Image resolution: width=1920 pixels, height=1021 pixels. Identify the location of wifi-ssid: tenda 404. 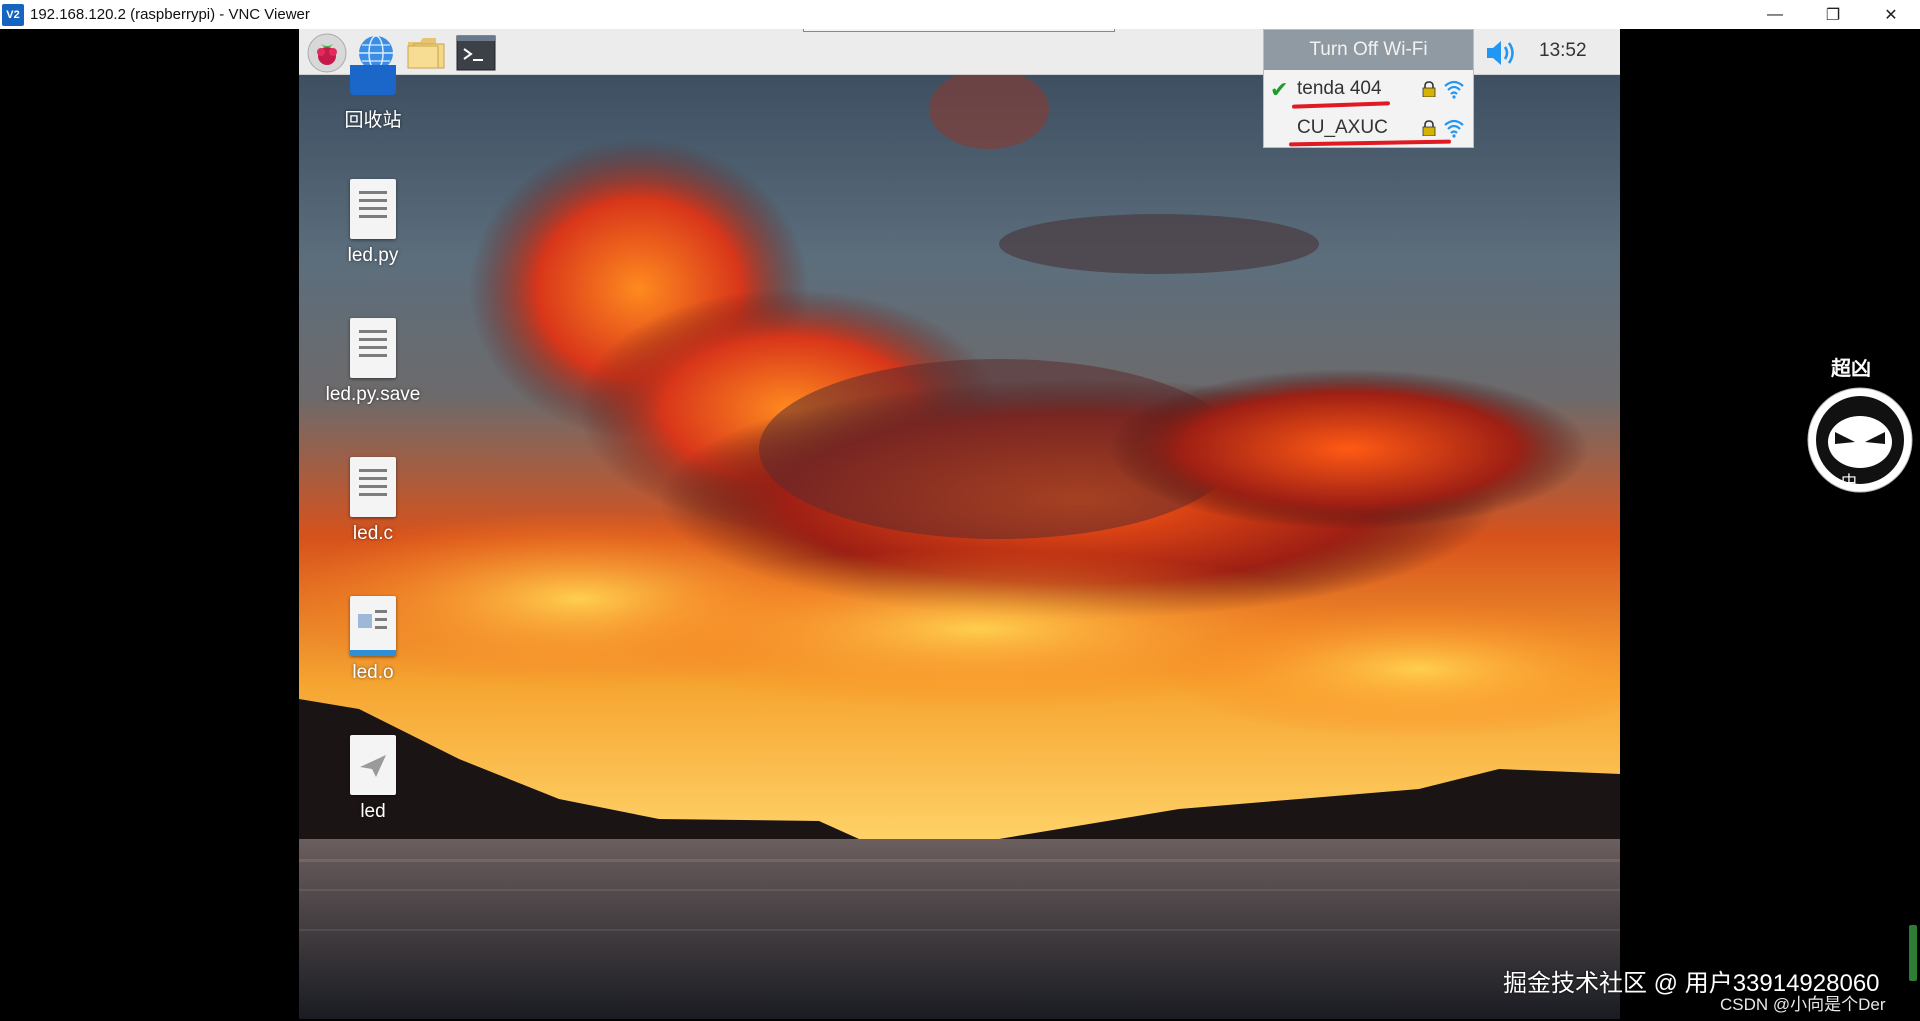
(1339, 88).